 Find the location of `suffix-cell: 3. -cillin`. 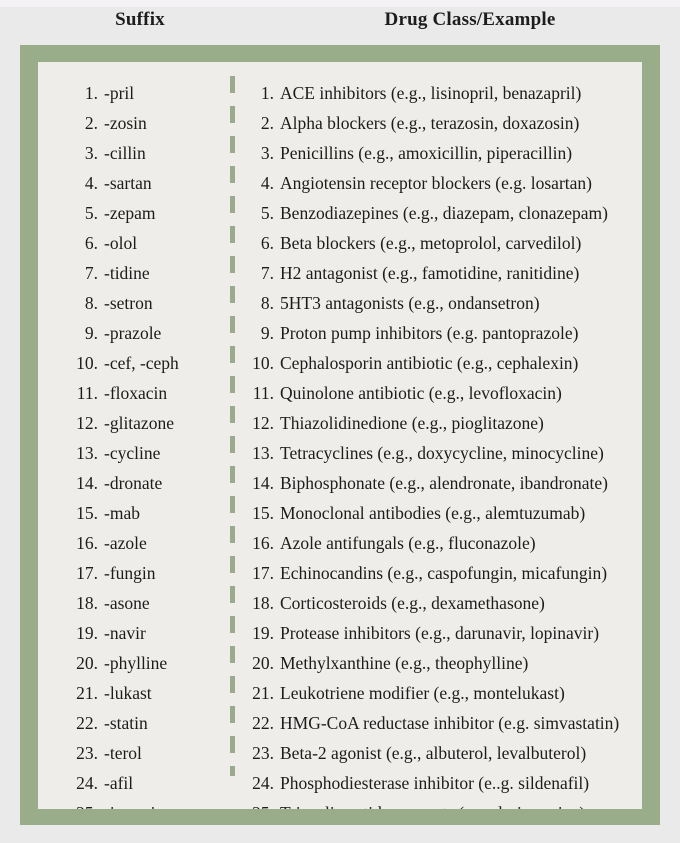

suffix-cell: 3. -cillin is located at coordinates (150, 153).